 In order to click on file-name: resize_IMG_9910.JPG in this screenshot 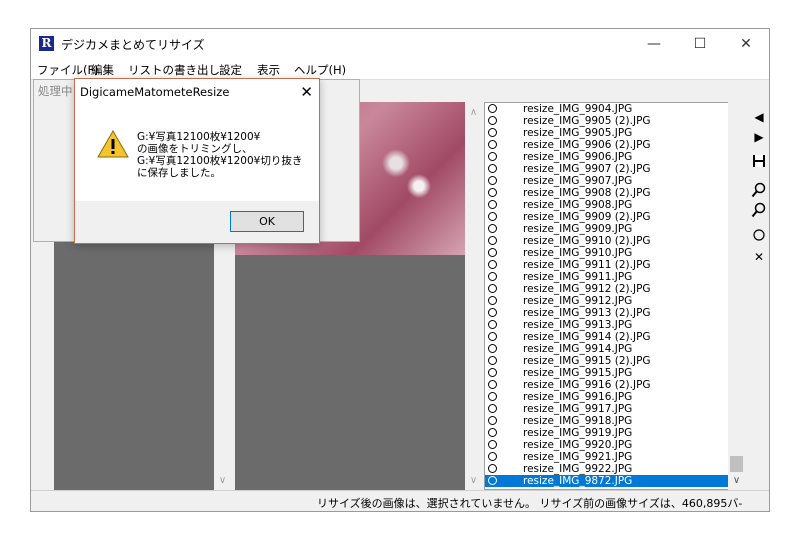, I will do `click(578, 253)`.